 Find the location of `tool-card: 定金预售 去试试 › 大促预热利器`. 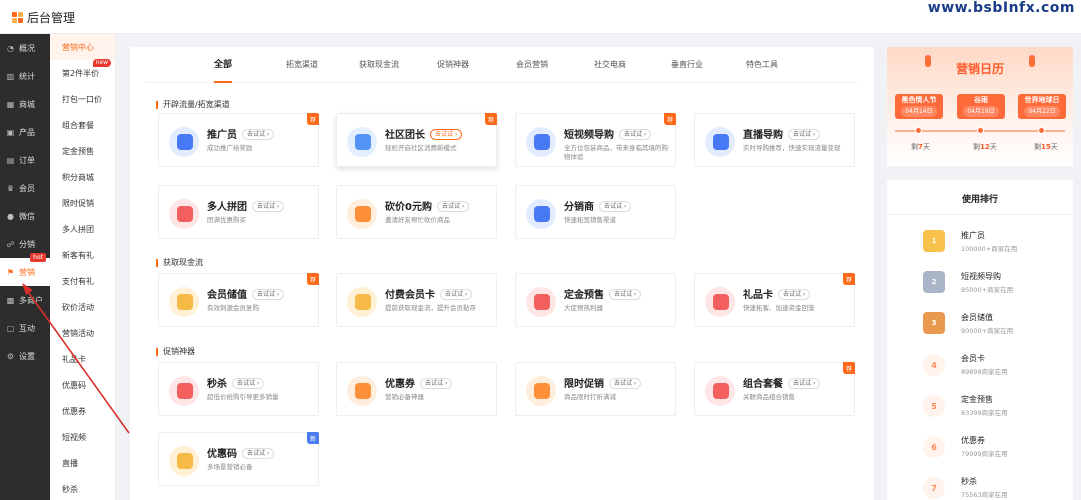

tool-card: 定金预售 去试试 › 大促预热利器 is located at coordinates (595, 300).